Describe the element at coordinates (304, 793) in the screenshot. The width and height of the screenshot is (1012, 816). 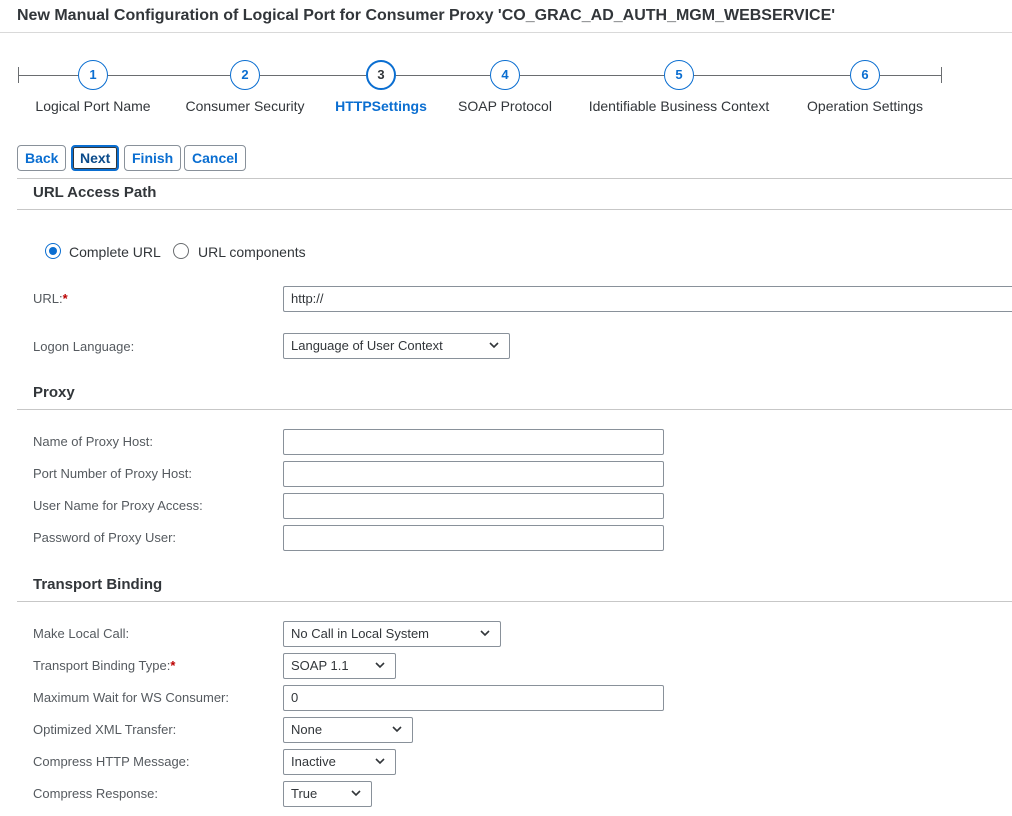
I see `compress-response-value: True` at that location.